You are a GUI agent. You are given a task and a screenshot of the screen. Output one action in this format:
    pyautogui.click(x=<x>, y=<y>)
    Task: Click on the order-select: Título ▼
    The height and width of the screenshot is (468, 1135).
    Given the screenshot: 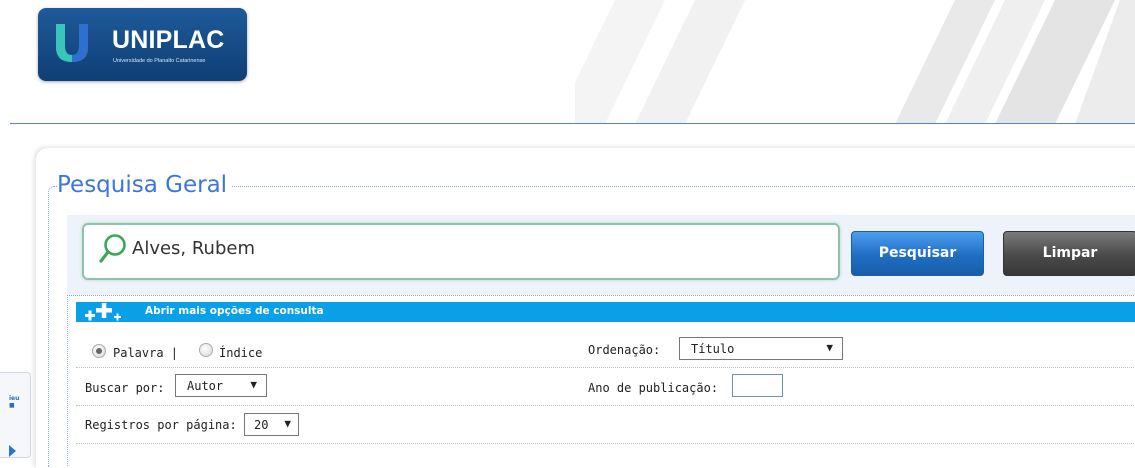 What is the action you would take?
    pyautogui.click(x=761, y=348)
    